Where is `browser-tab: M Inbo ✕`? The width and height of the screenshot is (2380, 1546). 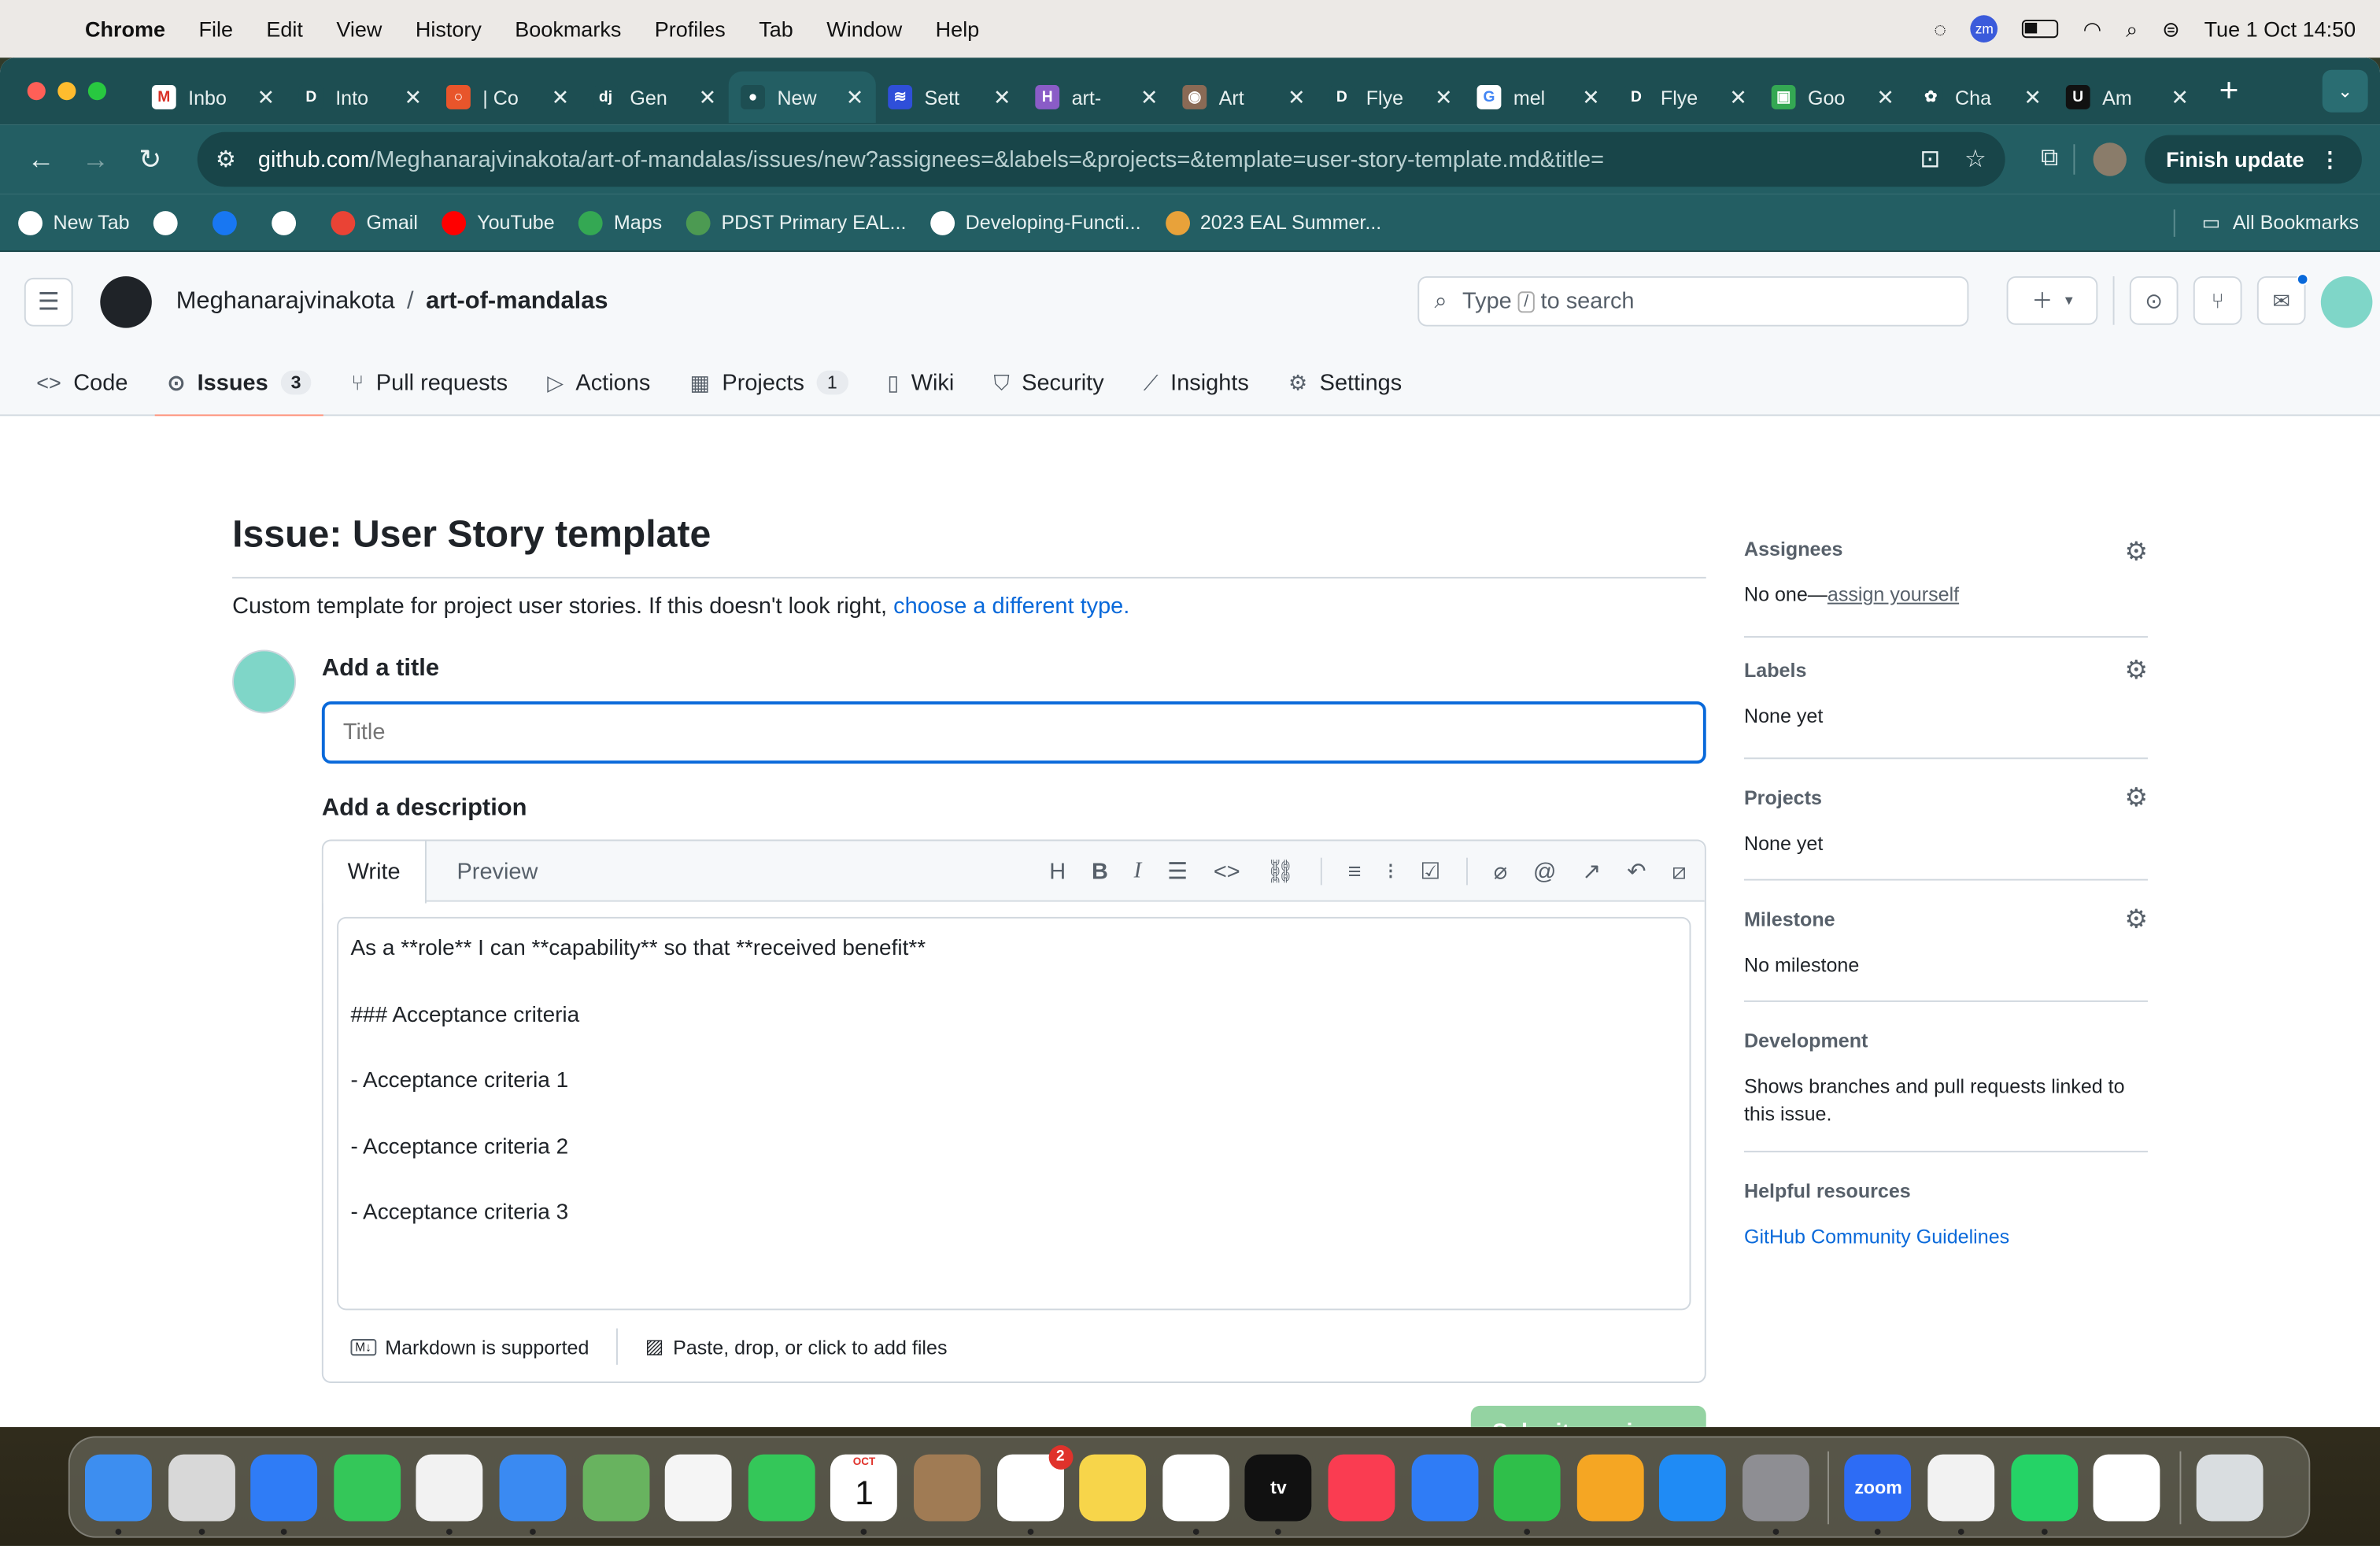
browser-tab: M Inbo ✕ is located at coordinates (213, 98).